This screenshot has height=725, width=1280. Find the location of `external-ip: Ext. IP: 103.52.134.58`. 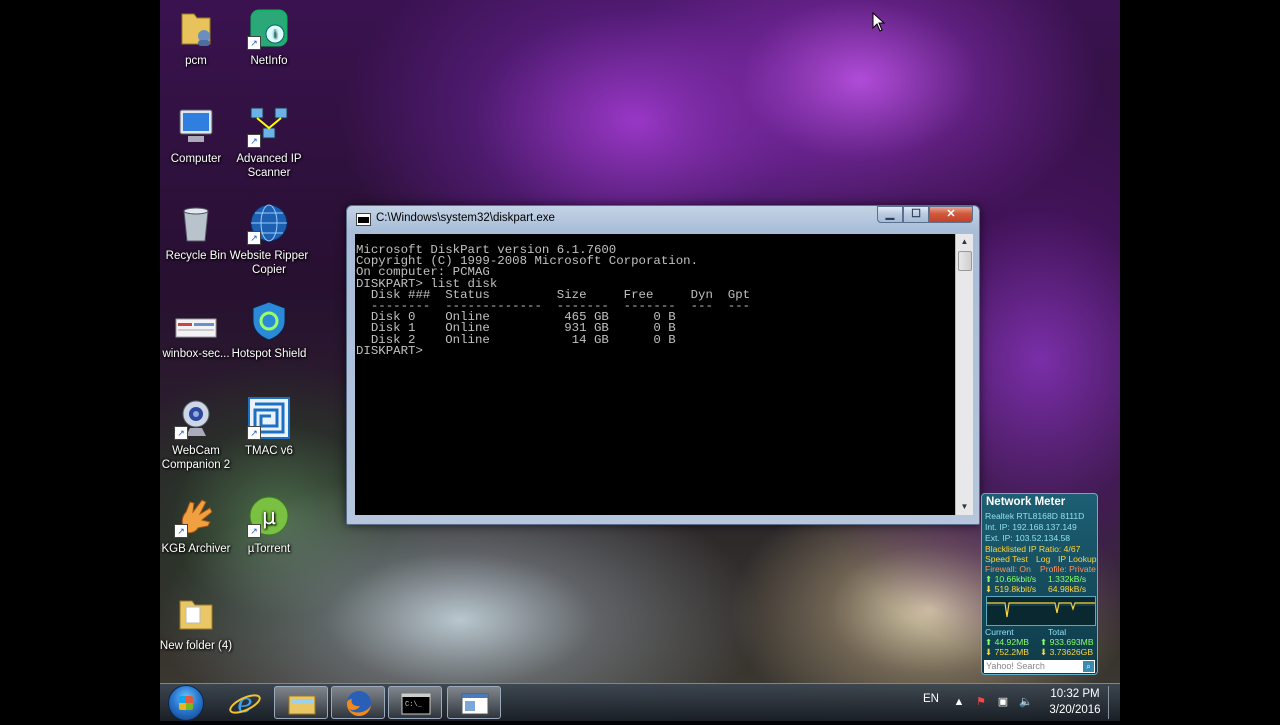

external-ip: Ext. IP: 103.52.134.58 is located at coordinates (1028, 538).